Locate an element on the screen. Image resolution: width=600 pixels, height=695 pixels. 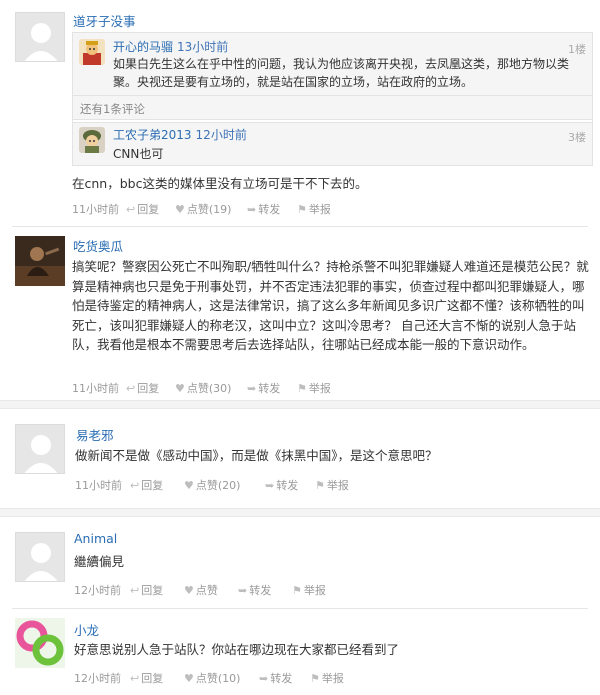
reply-time: 12小时前 is located at coordinates (221, 135).